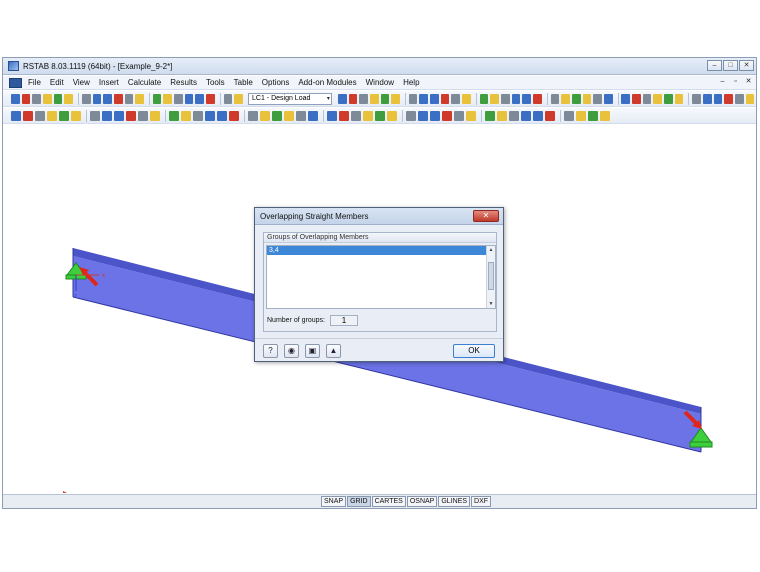  Describe the element at coordinates (388, 501) in the screenshot. I see `cartes-toggle: CARTES` at that location.